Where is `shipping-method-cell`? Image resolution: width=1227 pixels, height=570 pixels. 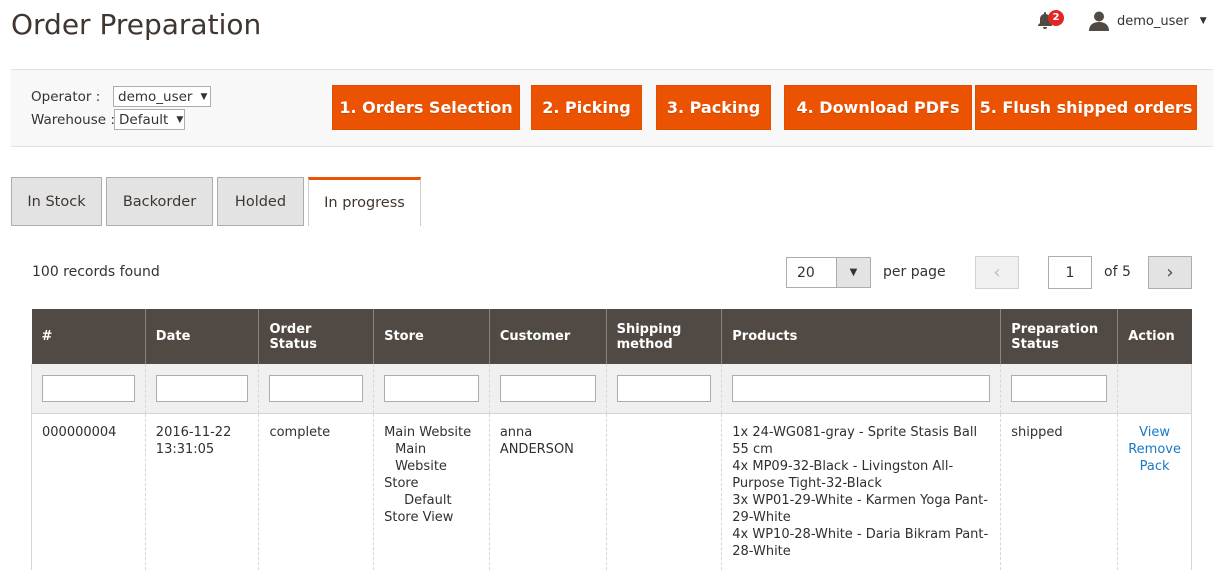
shipping-method-cell is located at coordinates (663, 491).